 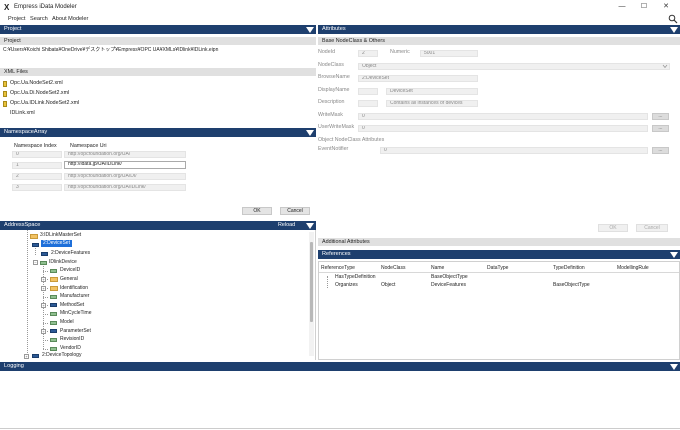 What do you see at coordinates (400, 52) in the screenshot?
I see `nodeid-type-label: Numeric` at bounding box center [400, 52].